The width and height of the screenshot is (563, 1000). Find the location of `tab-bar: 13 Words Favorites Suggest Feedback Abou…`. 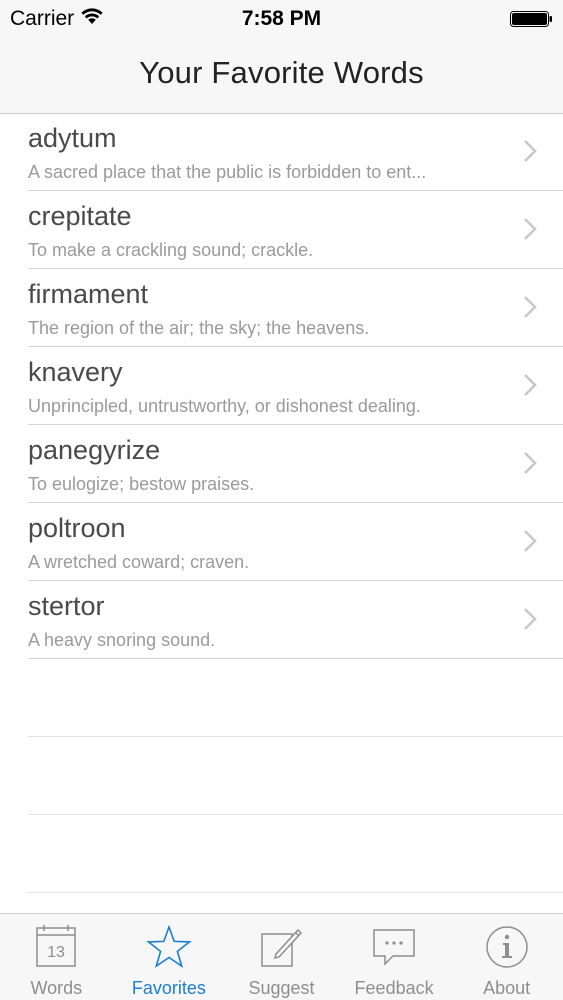

tab-bar: 13 Words Favorites Suggest Feedback Abou… is located at coordinates (281, 956).